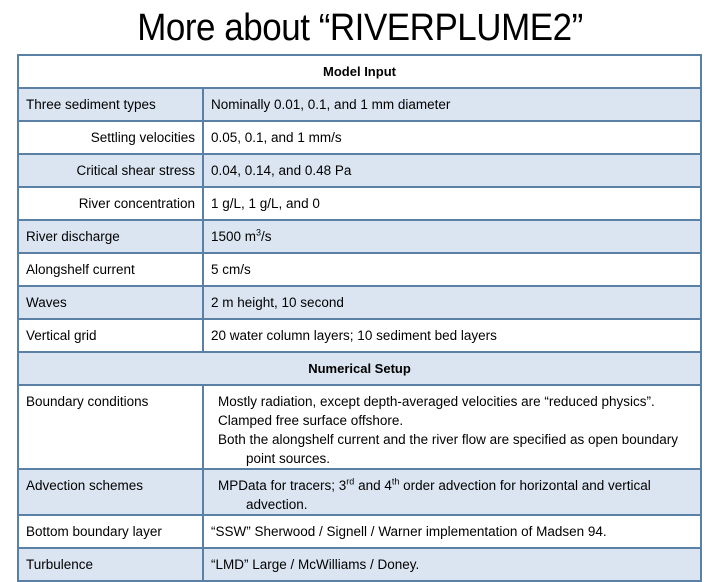  I want to click on table-row: River concentration 1 g/L, 1 g/L, and 0, so click(359, 203).